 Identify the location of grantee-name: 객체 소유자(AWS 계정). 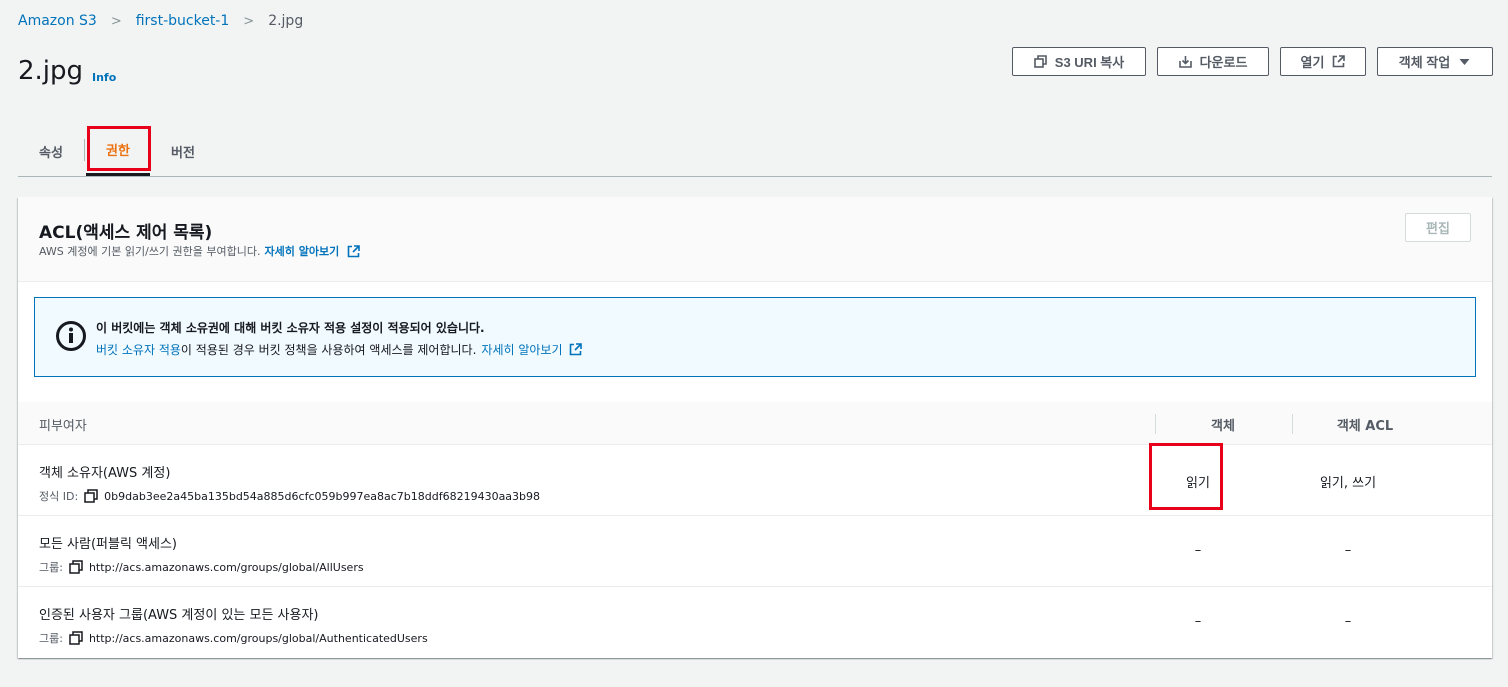
(105, 473).